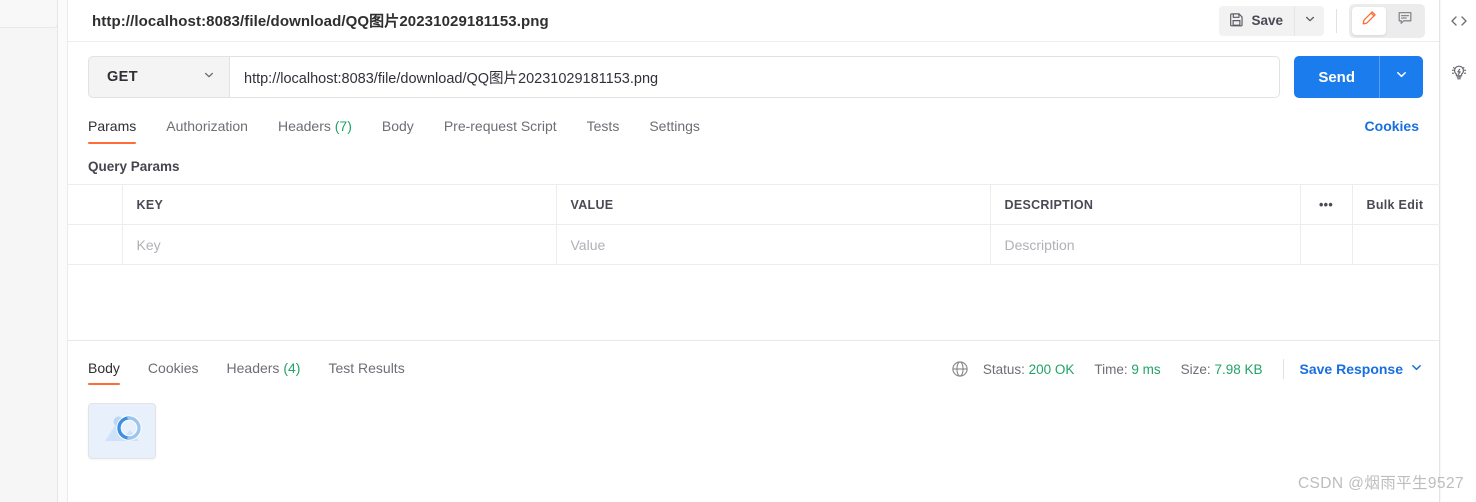 The height and width of the screenshot is (502, 1476). I want to click on save-button: Save, so click(1256, 21).